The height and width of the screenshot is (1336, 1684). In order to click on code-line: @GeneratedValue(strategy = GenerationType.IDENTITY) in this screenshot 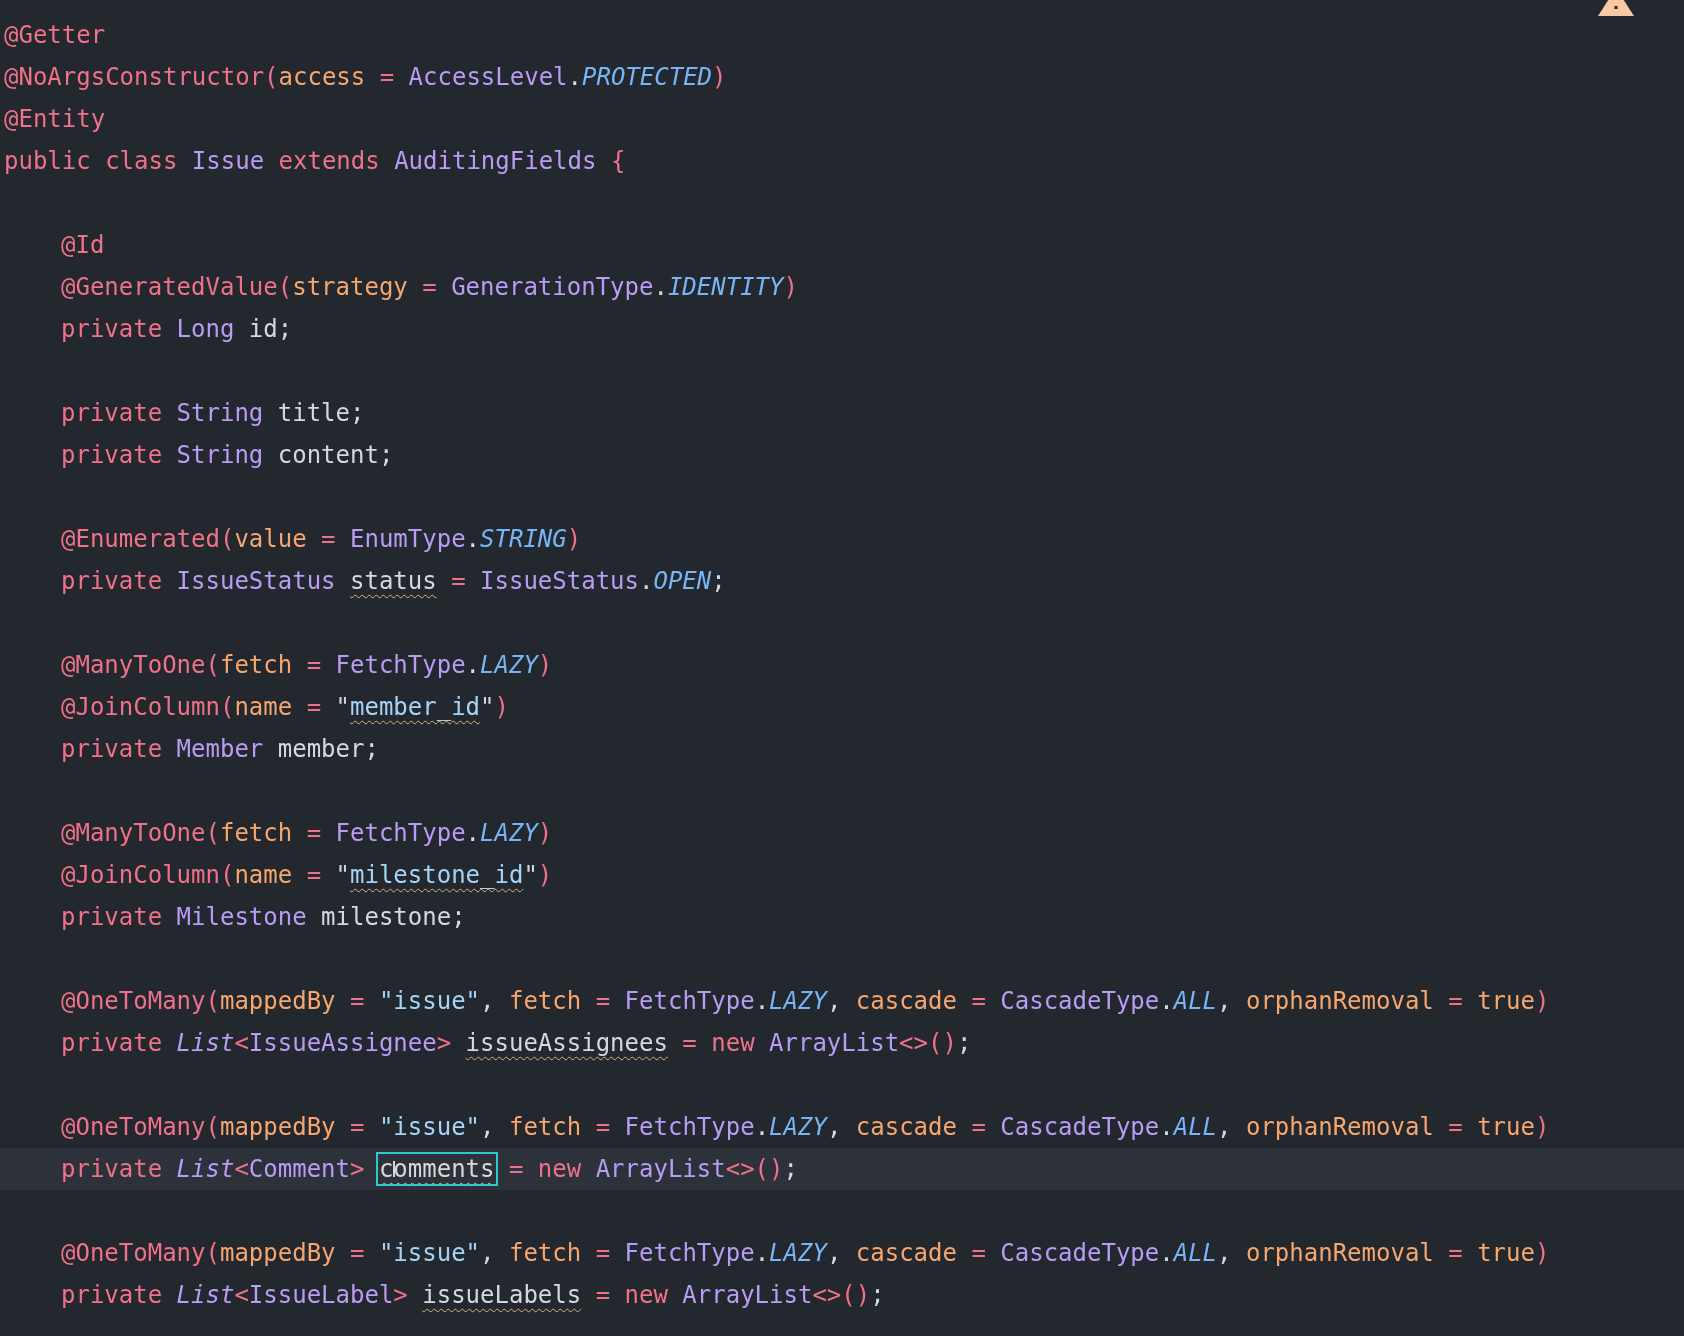, I will do `click(429, 287)`.